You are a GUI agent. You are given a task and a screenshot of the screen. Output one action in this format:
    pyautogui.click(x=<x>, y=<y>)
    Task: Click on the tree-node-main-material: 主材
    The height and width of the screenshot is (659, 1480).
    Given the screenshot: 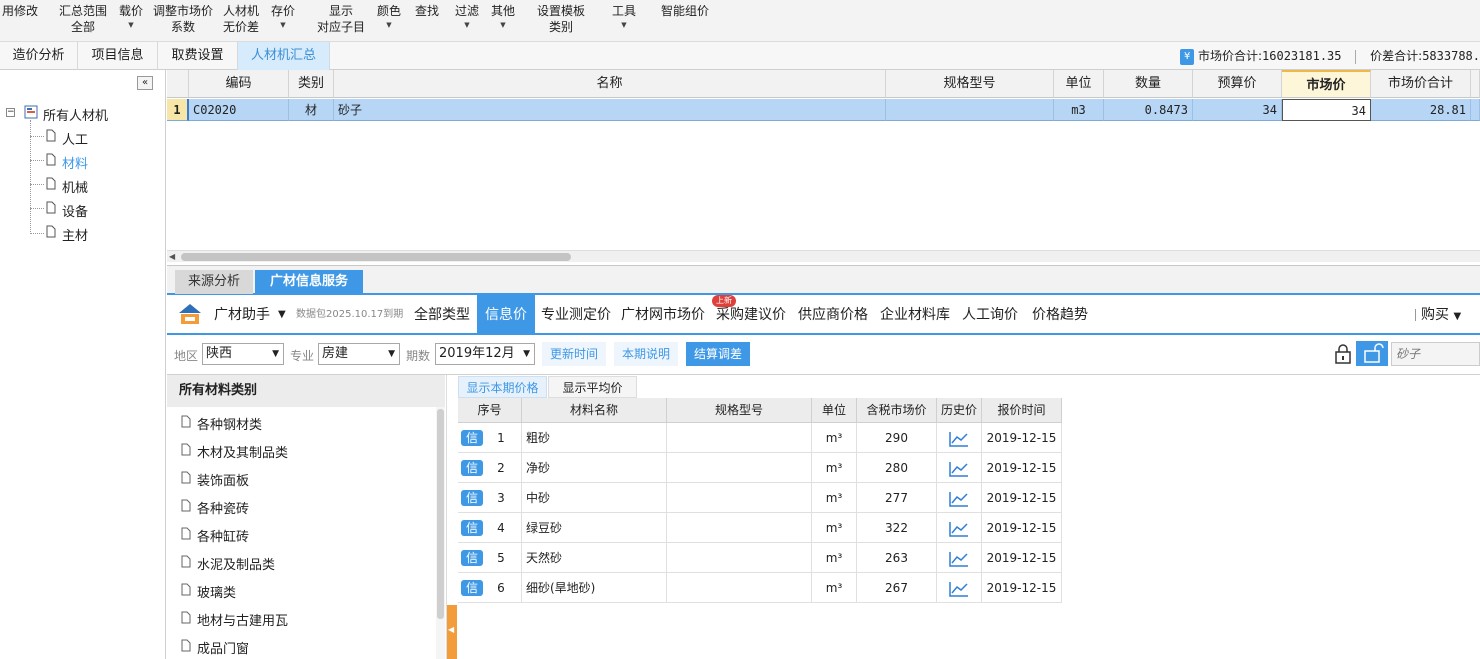 What is the action you would take?
    pyautogui.click(x=75, y=234)
    